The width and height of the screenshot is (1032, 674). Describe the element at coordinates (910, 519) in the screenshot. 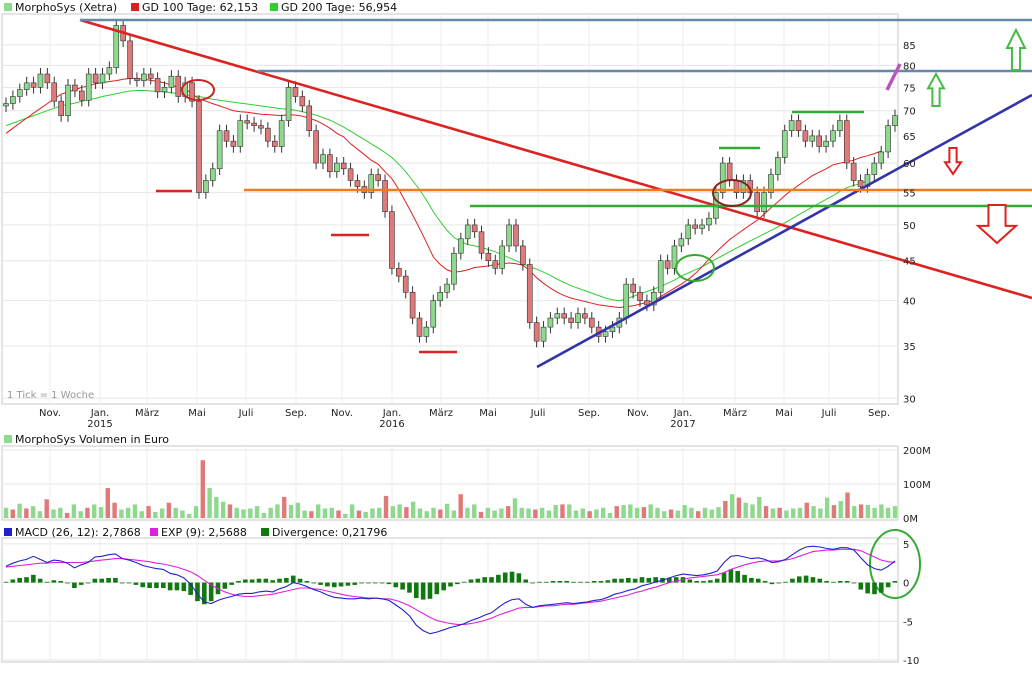

I see `volume-tick-label: 0M` at that location.